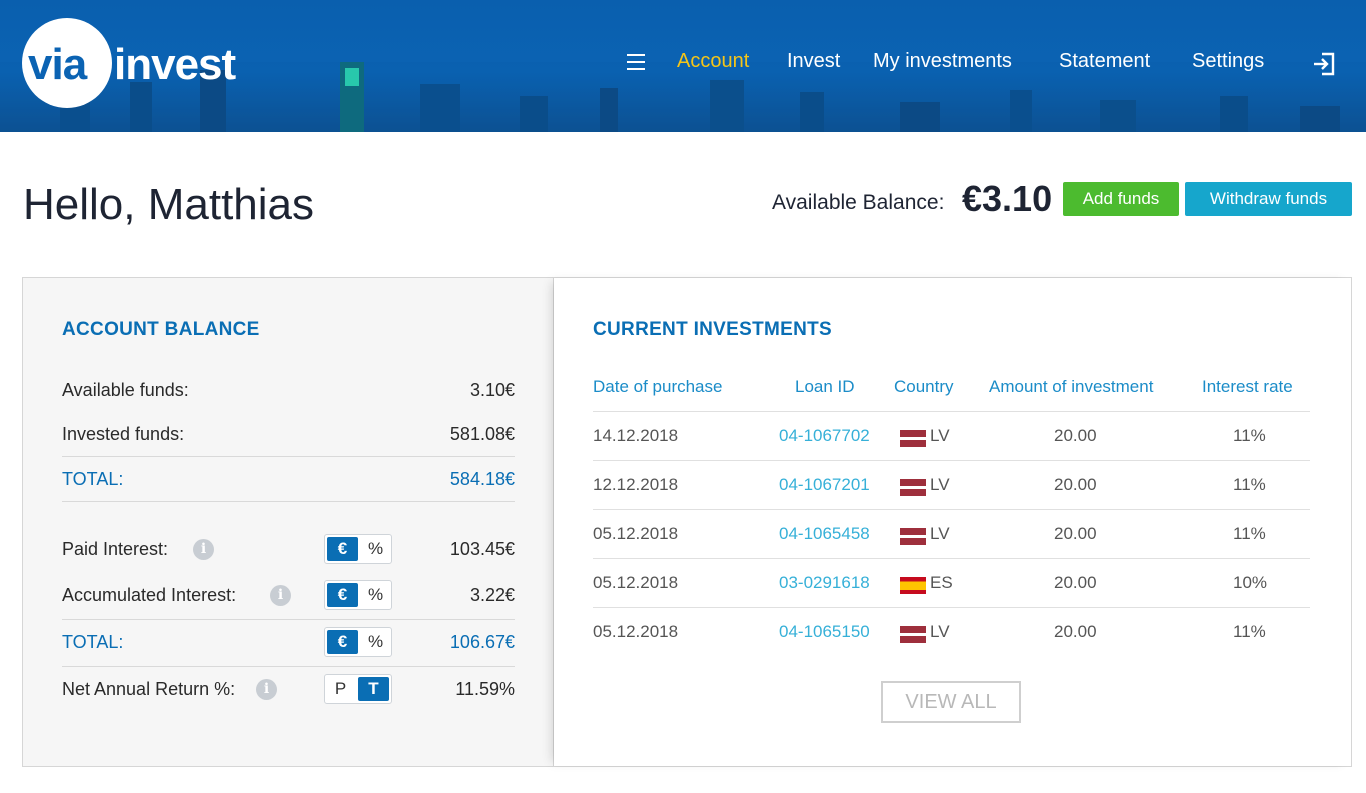 This screenshot has width=1366, height=793. What do you see at coordinates (1228, 61) in the screenshot?
I see `nav-settings: Settings` at bounding box center [1228, 61].